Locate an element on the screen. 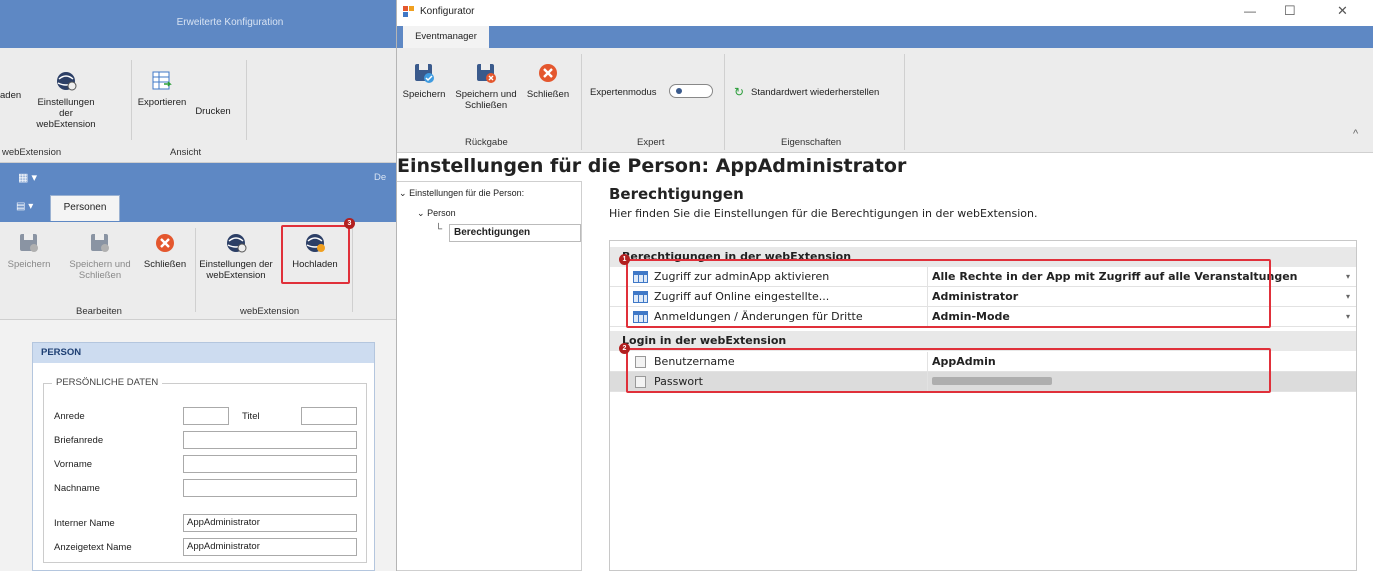 This screenshot has width=1373, height=571. export-button: Exportieren is located at coordinates (162, 89).